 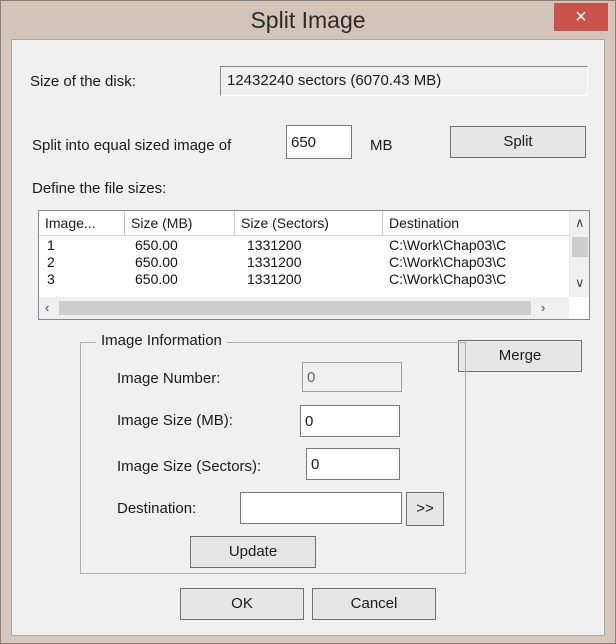 I want to click on window-title: Split Image, so click(x=308, y=20).